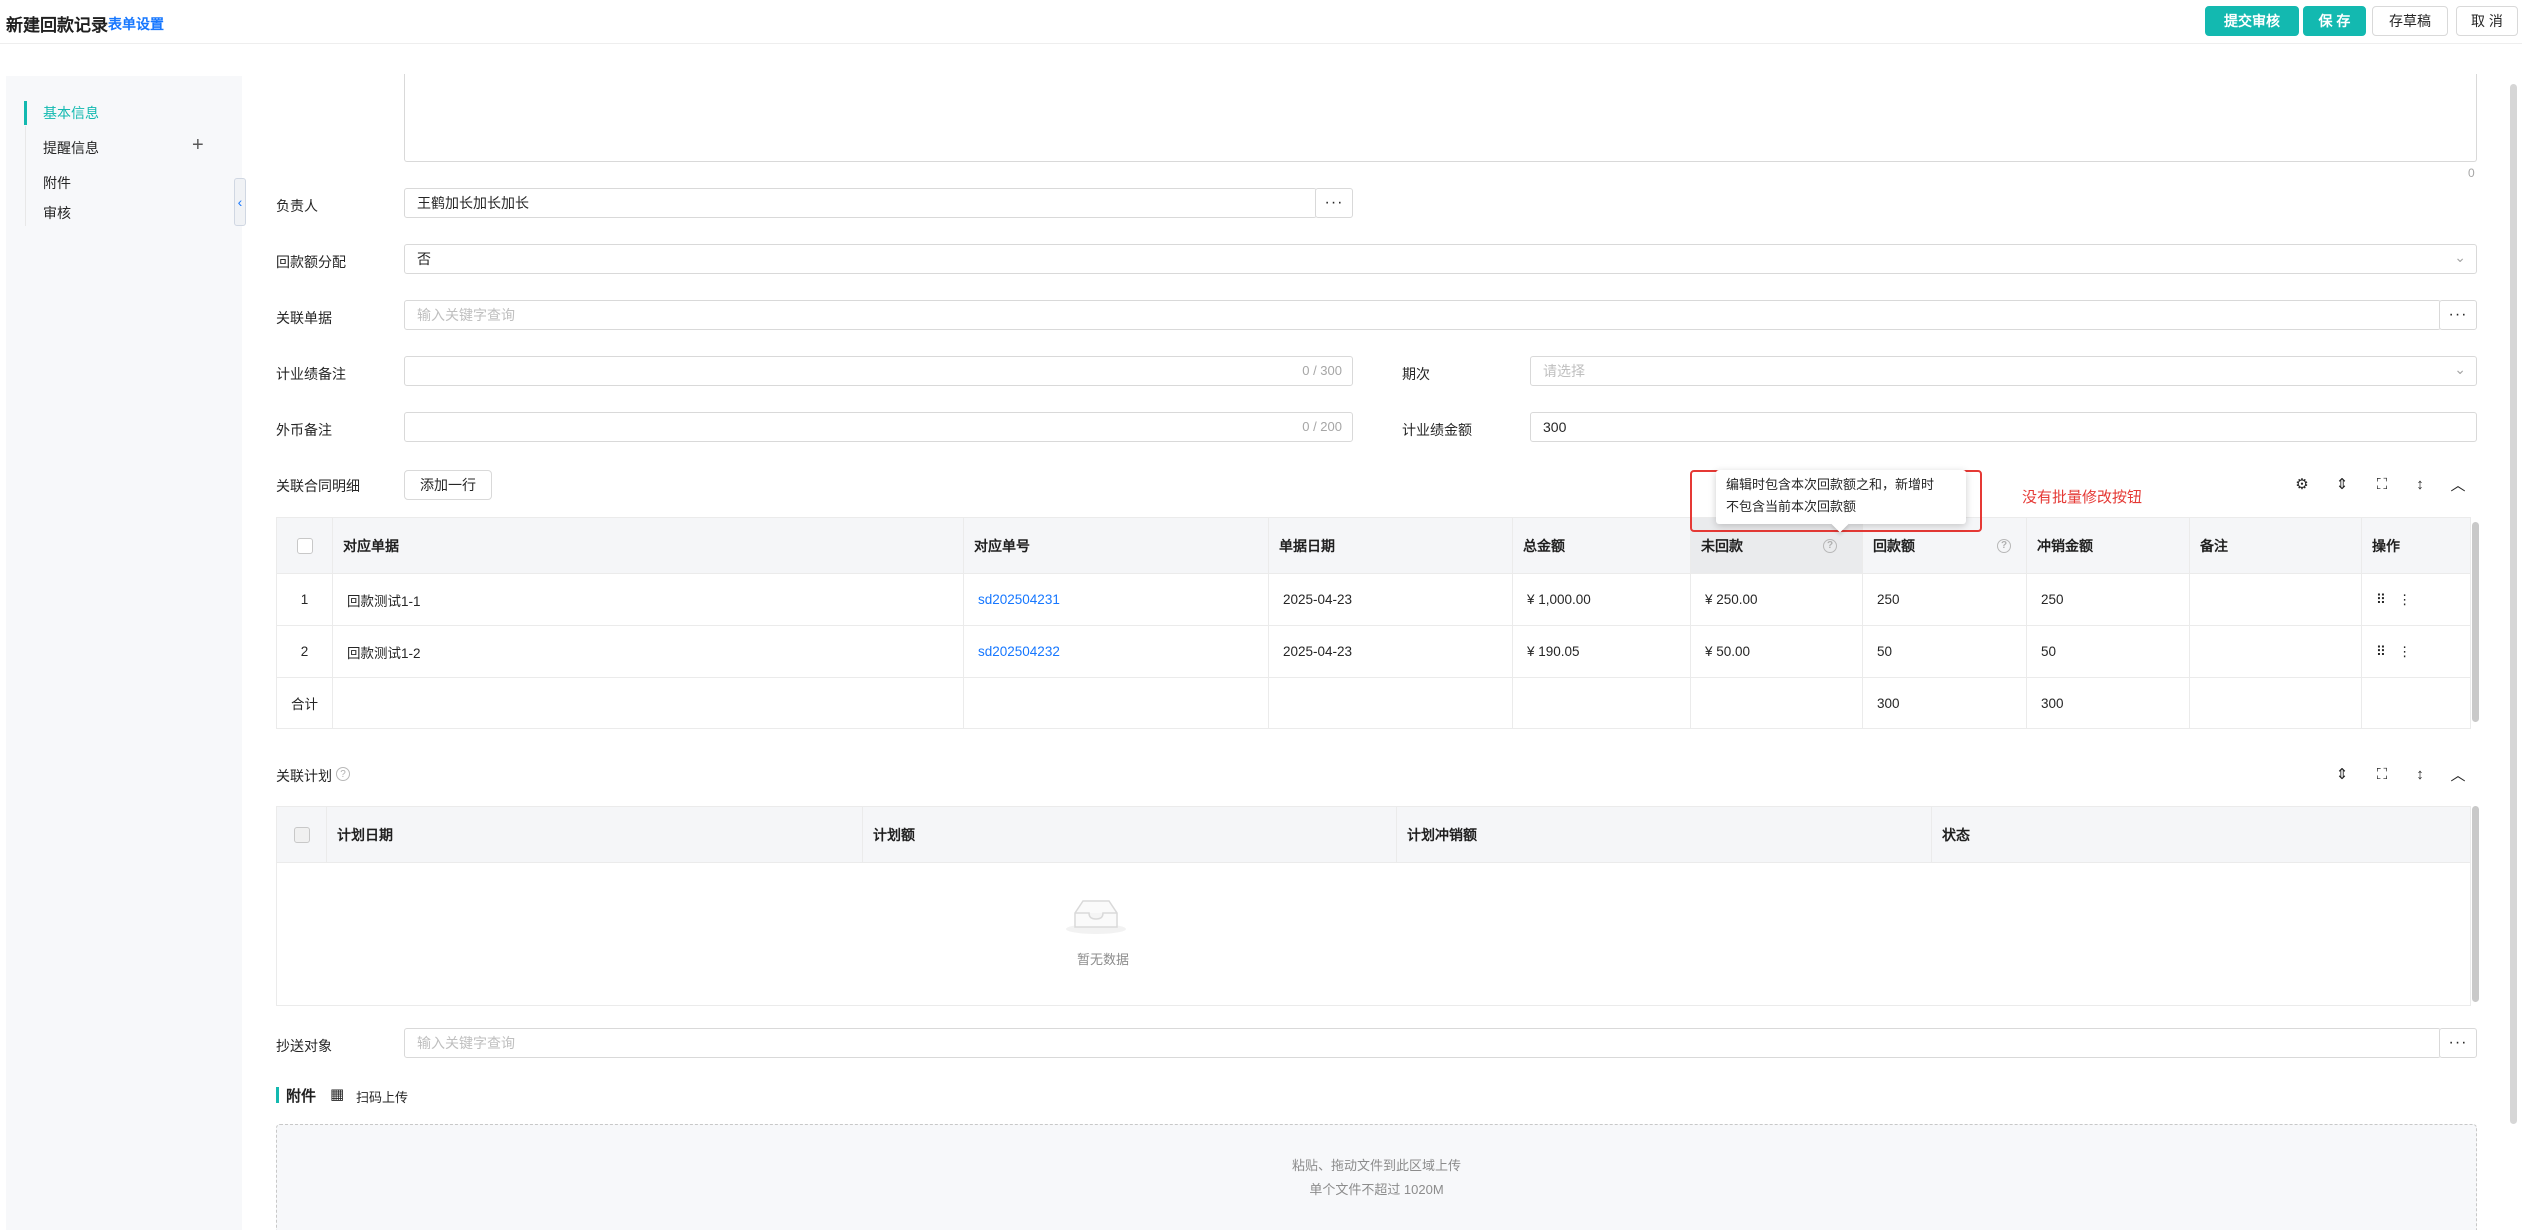 The image size is (2522, 1230). Describe the element at coordinates (1376, 1177) in the screenshot. I see `upload-dropzone: 粘贴、拖动文件到此区域上传 单个文件不超过 1020M` at that location.